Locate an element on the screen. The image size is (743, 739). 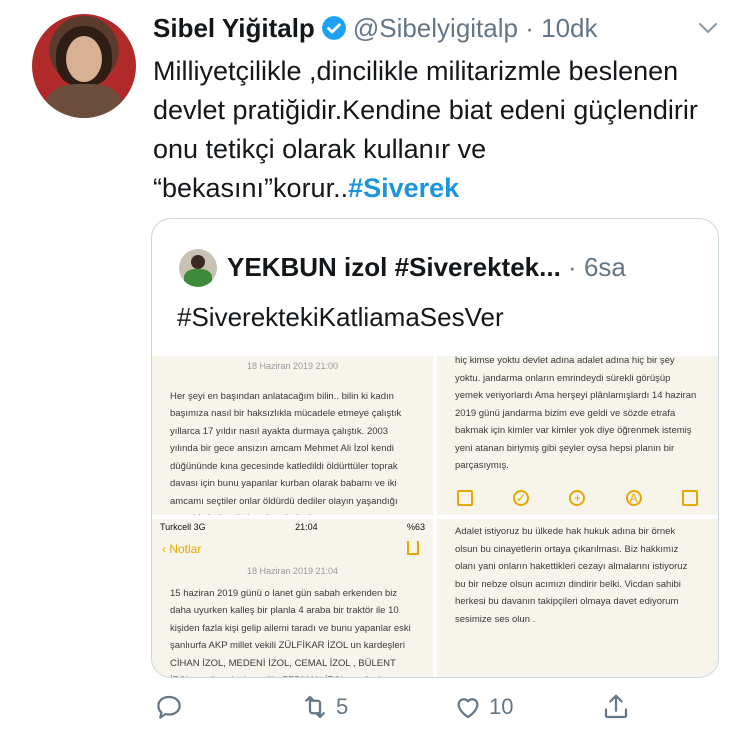
tweet-actions: 5 10 is located at coordinates (395, 710).